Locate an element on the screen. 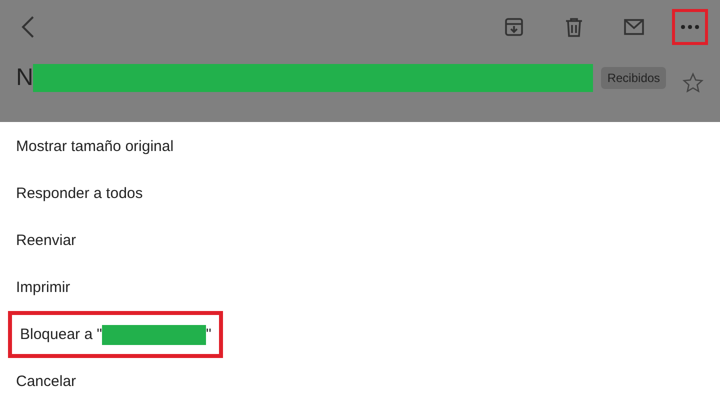 The height and width of the screenshot is (405, 720). email-subject: N is located at coordinates (25, 78).